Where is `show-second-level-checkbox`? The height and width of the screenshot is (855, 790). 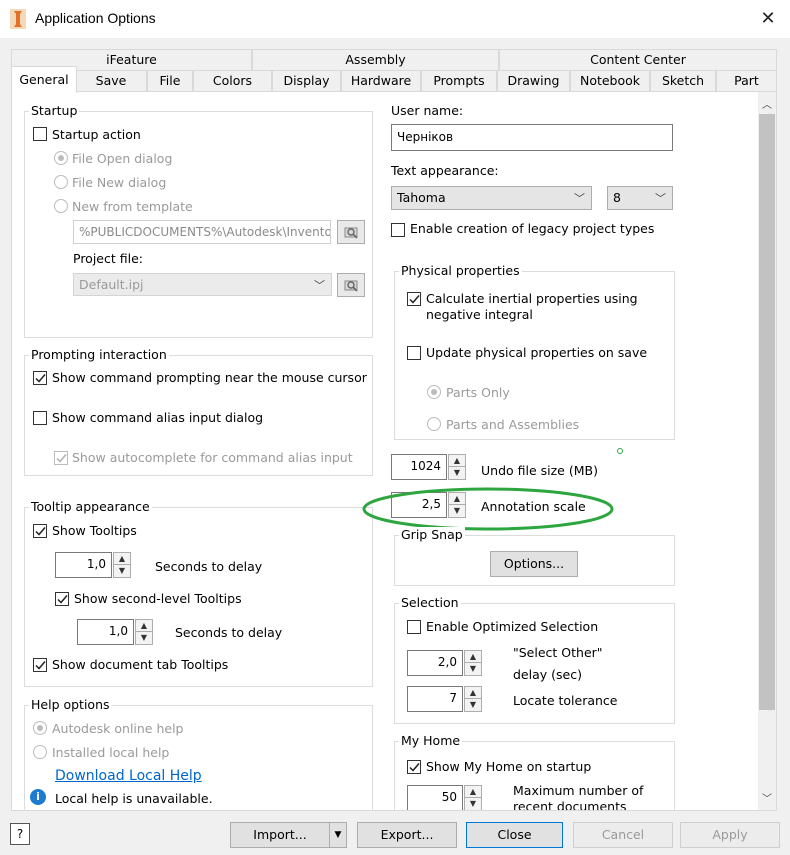 show-second-level-checkbox is located at coordinates (62, 599).